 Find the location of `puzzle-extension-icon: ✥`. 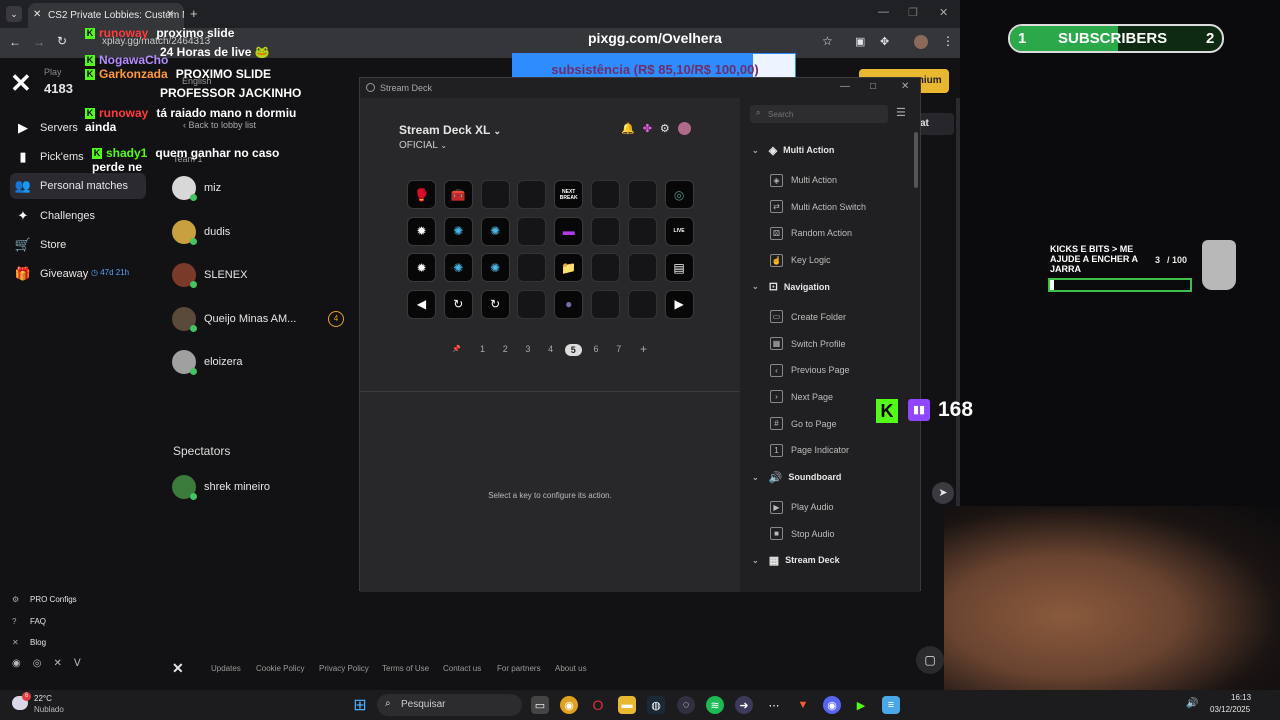

puzzle-extension-icon: ✥ is located at coordinates (884, 41).